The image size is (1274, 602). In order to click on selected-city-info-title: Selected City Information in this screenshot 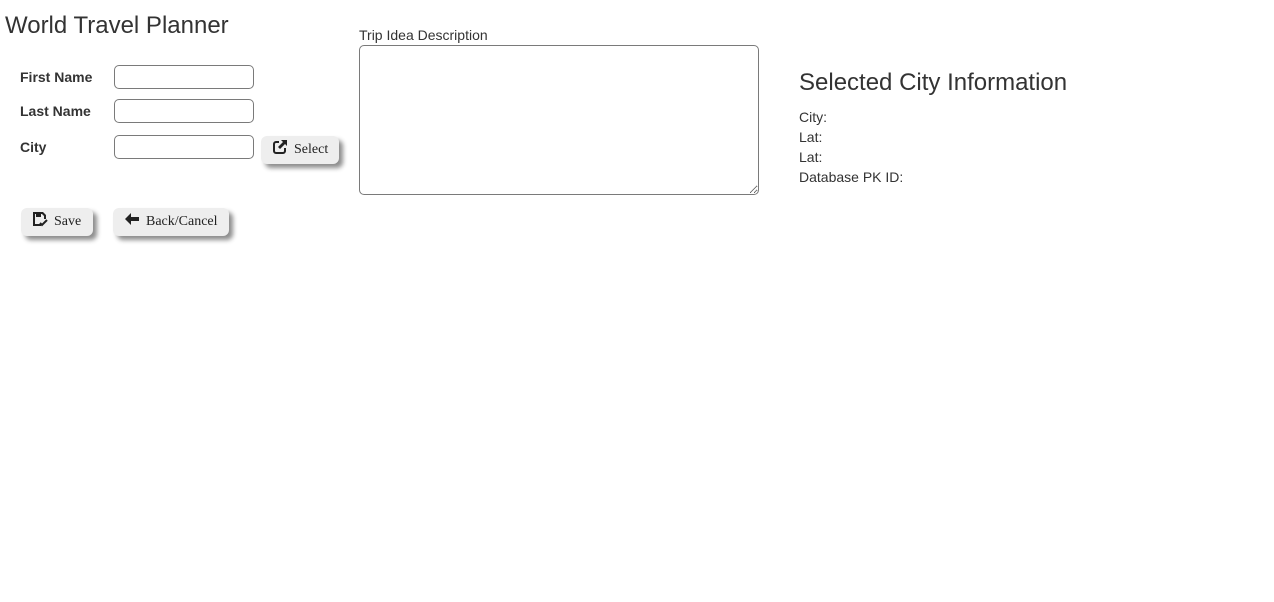, I will do `click(933, 82)`.